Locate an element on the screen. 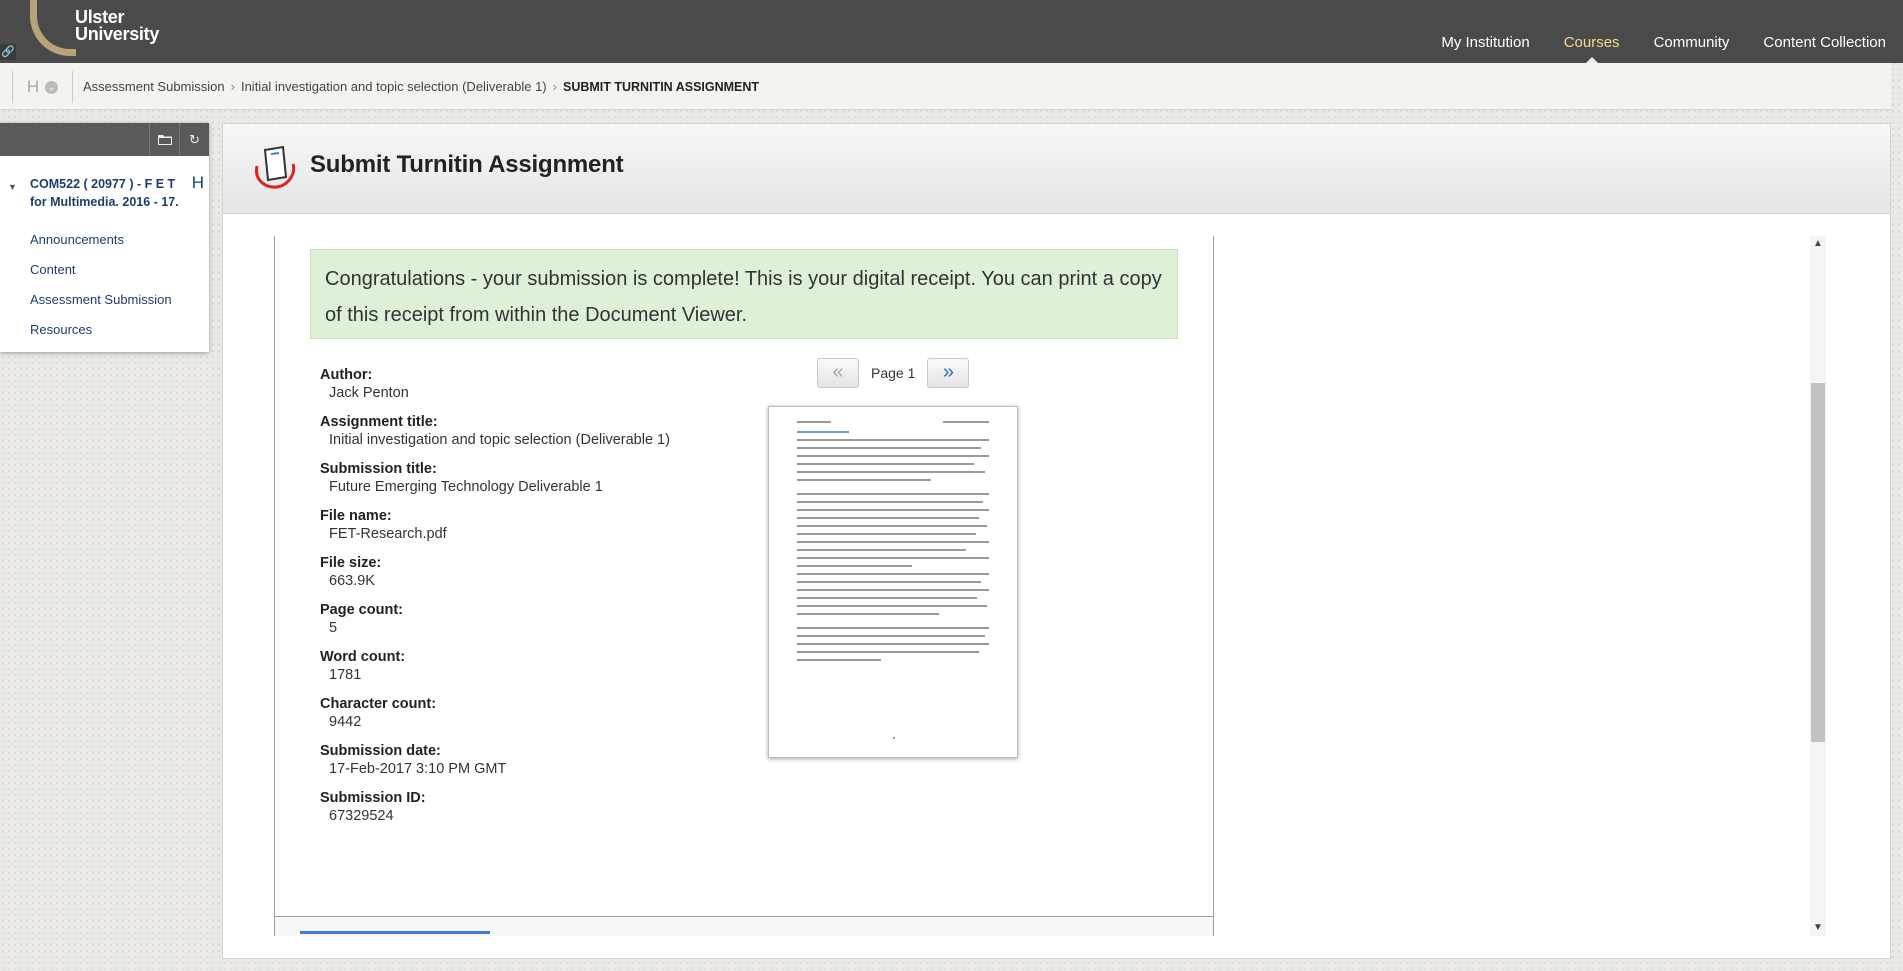 The image size is (1903, 971). folder-view-icon is located at coordinates (164, 139).